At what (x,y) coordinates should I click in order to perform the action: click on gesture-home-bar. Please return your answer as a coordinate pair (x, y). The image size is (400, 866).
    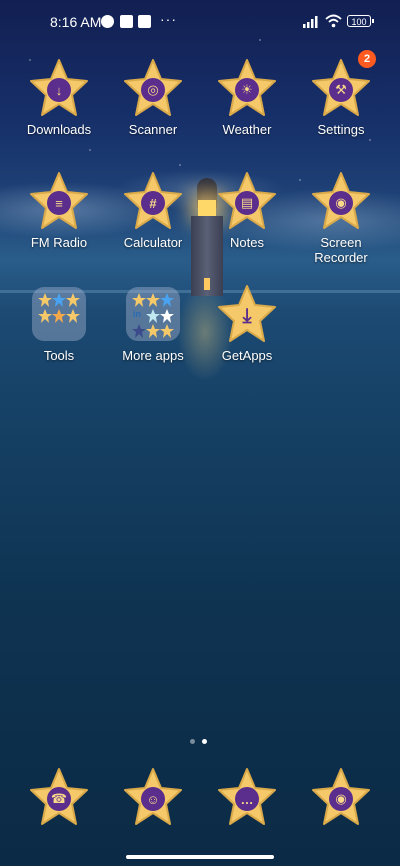
    Looking at the image, I should click on (200, 857).